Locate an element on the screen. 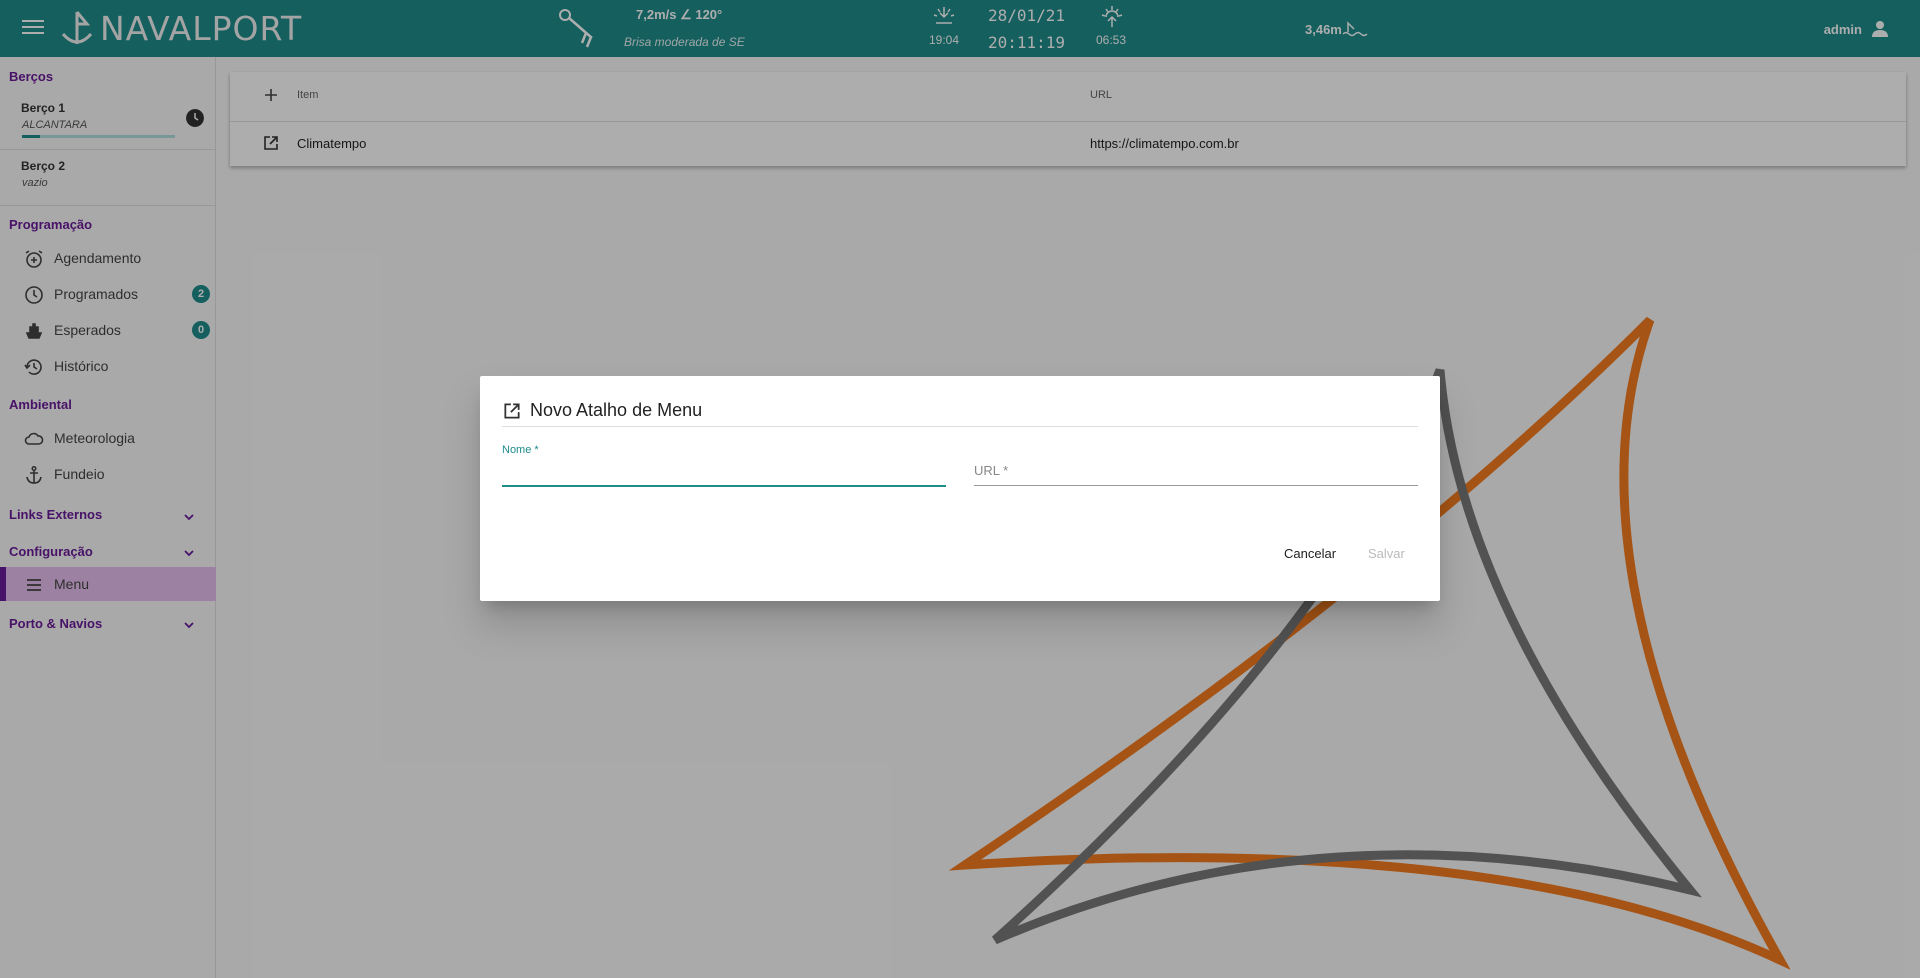 This screenshot has width=1920, height=978. divider is located at coordinates (960, 426).